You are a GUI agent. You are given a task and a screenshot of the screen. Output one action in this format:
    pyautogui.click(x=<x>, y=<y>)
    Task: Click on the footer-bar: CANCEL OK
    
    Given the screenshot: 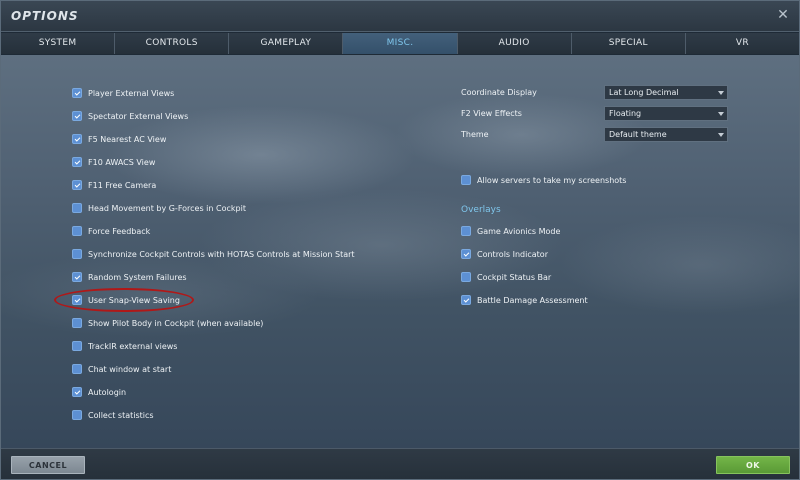 What is the action you would take?
    pyautogui.click(x=400, y=463)
    